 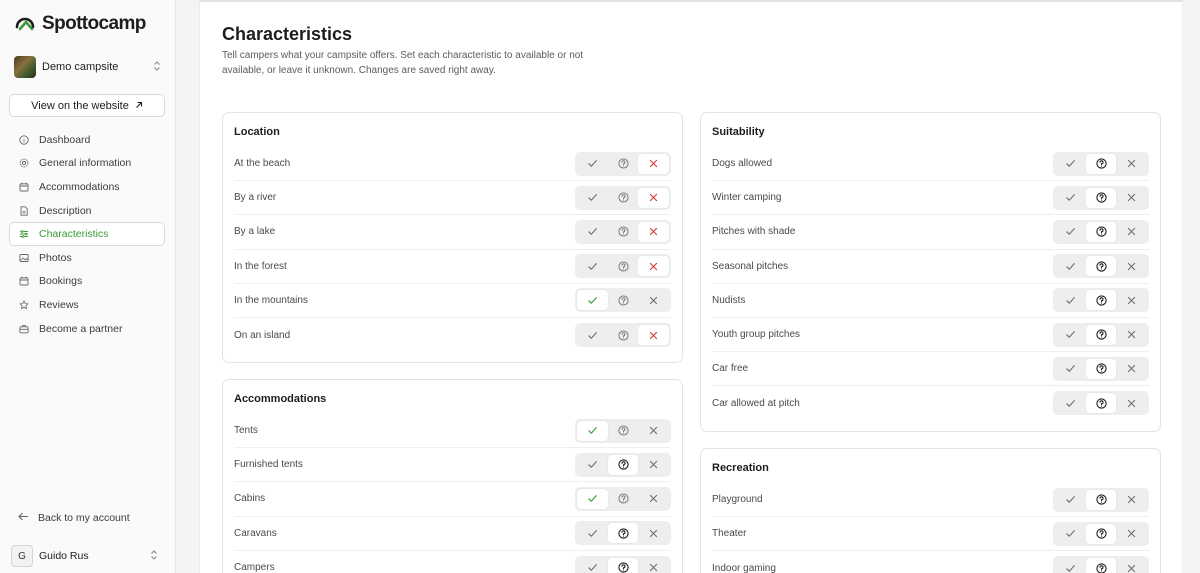 I want to click on characteristic-row: Seasonal pitches, so click(x=930, y=267).